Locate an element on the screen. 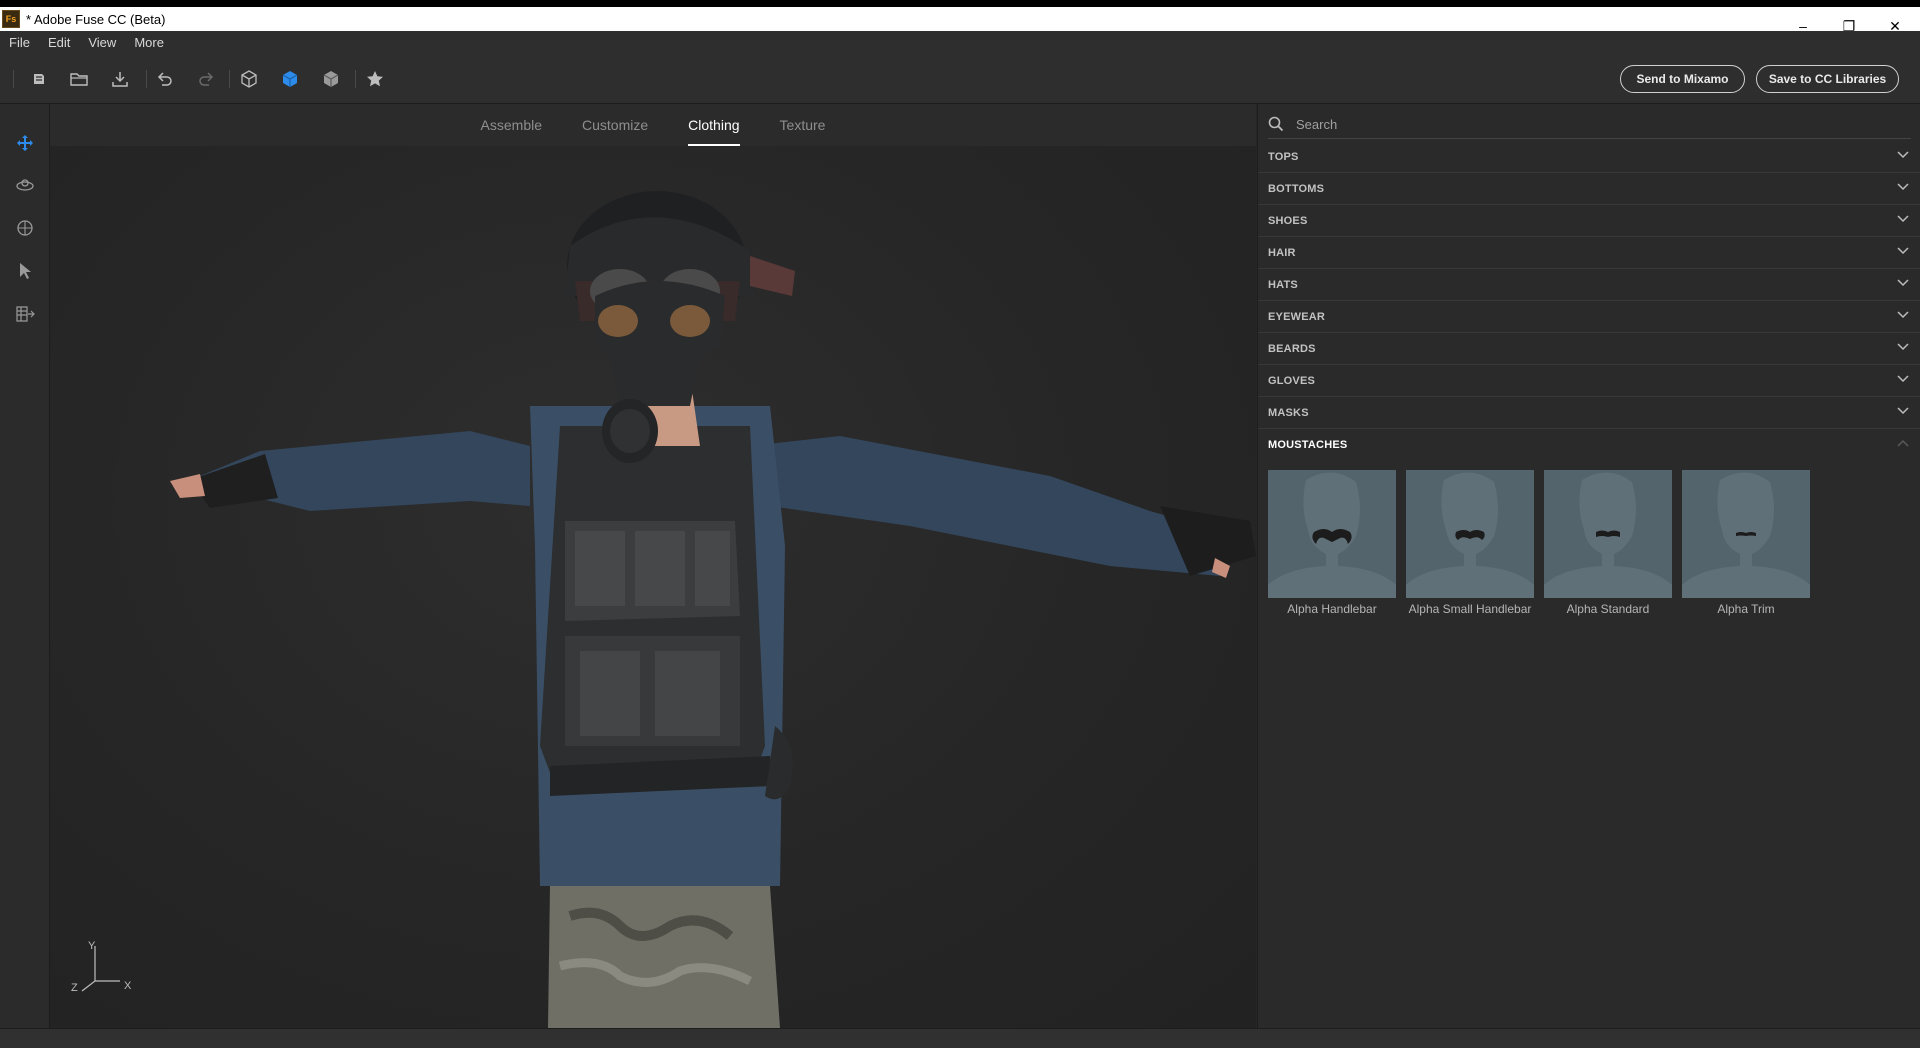  undo-icon is located at coordinates (165, 79).